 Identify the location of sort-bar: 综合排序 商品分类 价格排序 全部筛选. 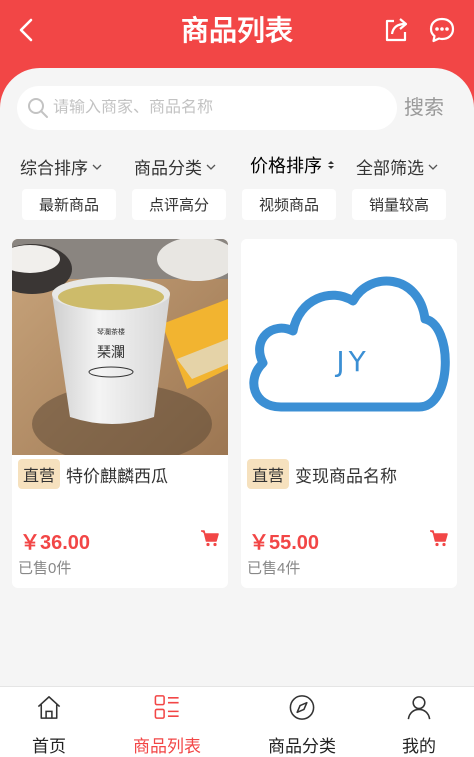
(237, 165).